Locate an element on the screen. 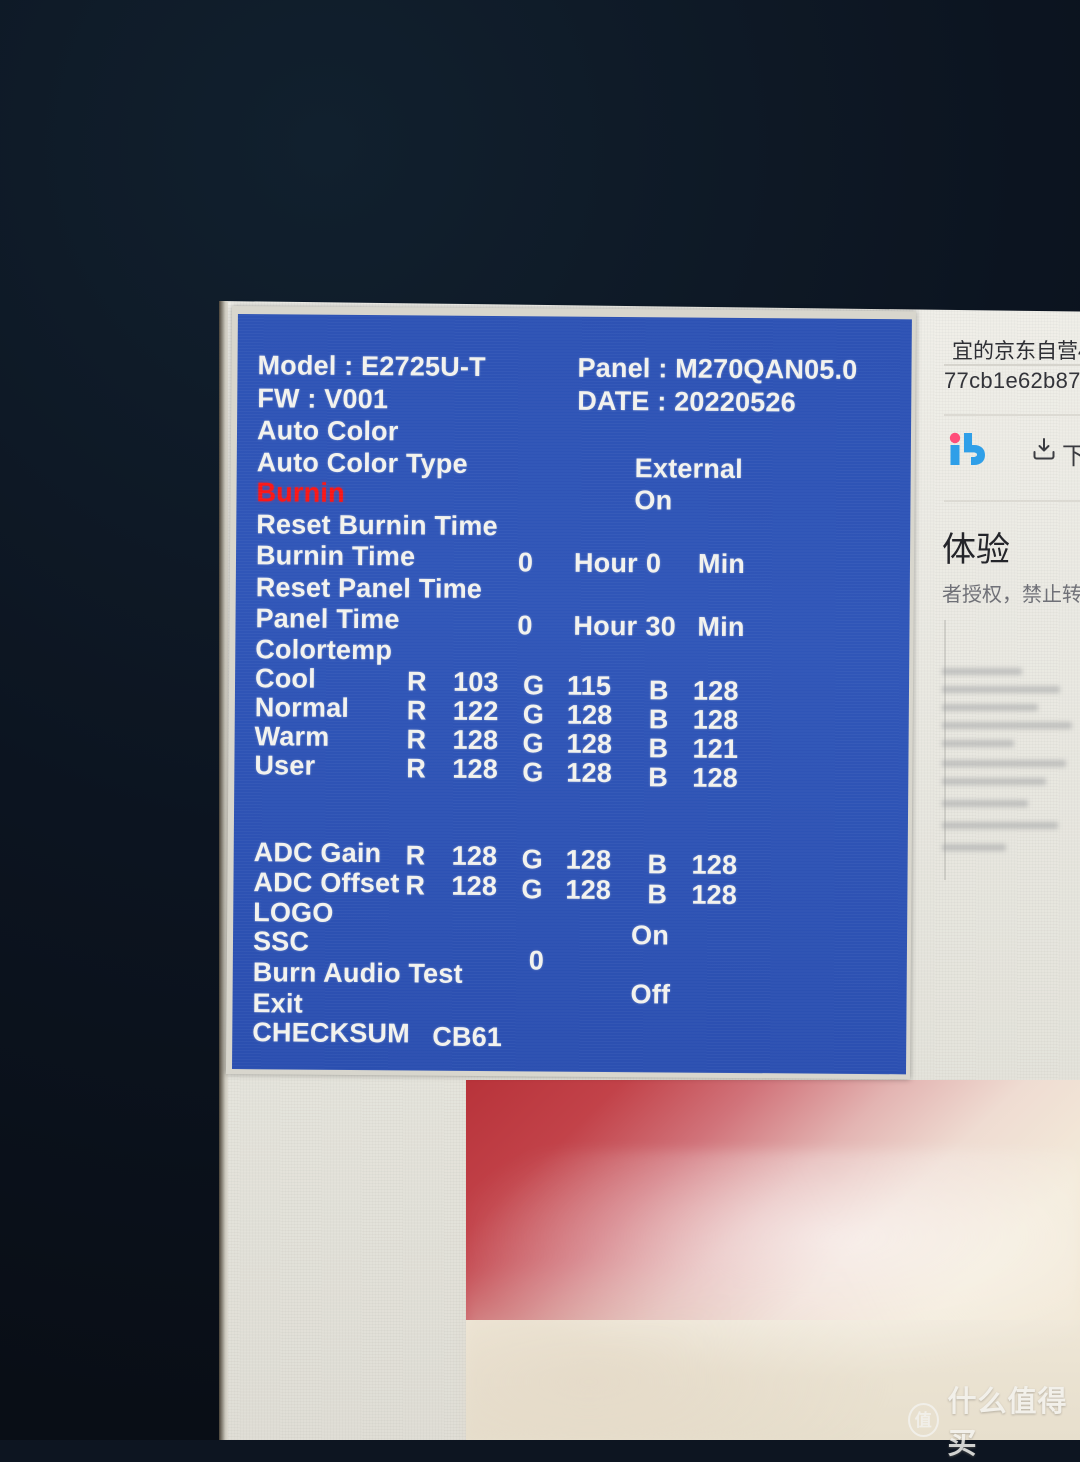 The height and width of the screenshot is (1462, 1080). colortemp-r-value-1: 122 is located at coordinates (476, 711).